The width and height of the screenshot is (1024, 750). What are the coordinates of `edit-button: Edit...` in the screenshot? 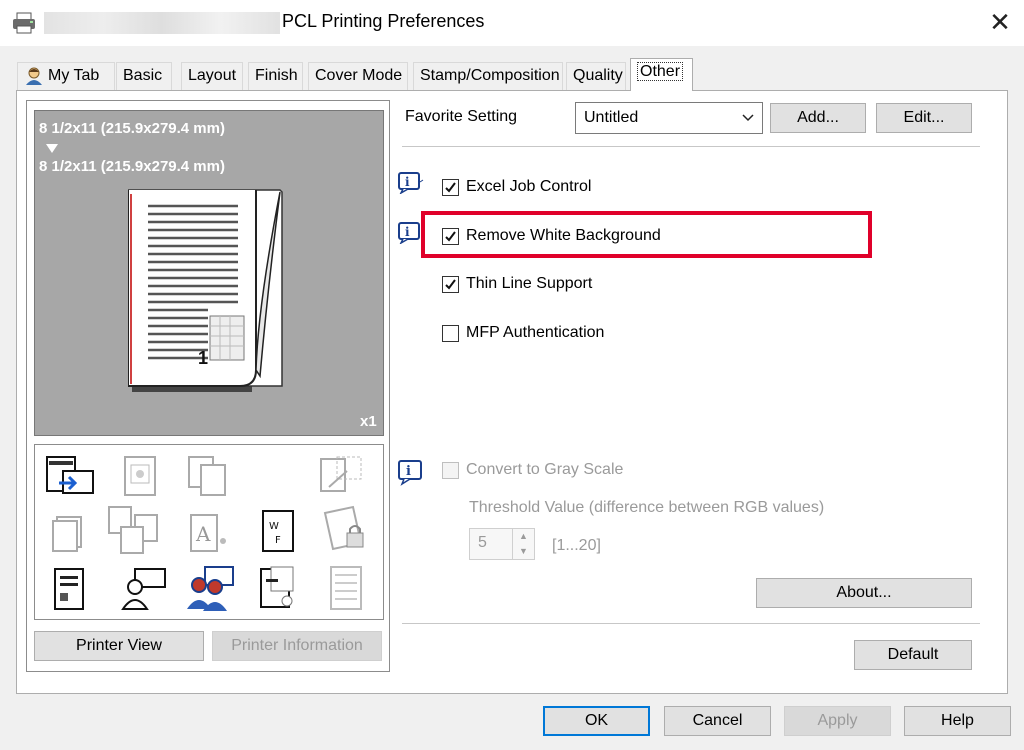 It's located at (924, 118).